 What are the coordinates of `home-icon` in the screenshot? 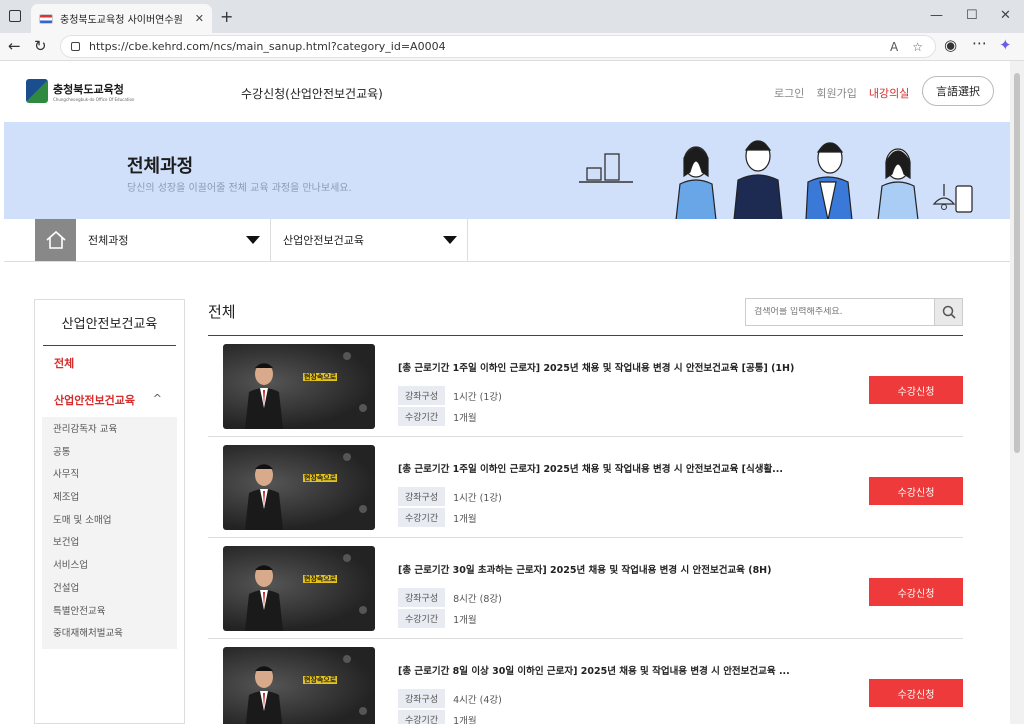 It's located at (55, 239).